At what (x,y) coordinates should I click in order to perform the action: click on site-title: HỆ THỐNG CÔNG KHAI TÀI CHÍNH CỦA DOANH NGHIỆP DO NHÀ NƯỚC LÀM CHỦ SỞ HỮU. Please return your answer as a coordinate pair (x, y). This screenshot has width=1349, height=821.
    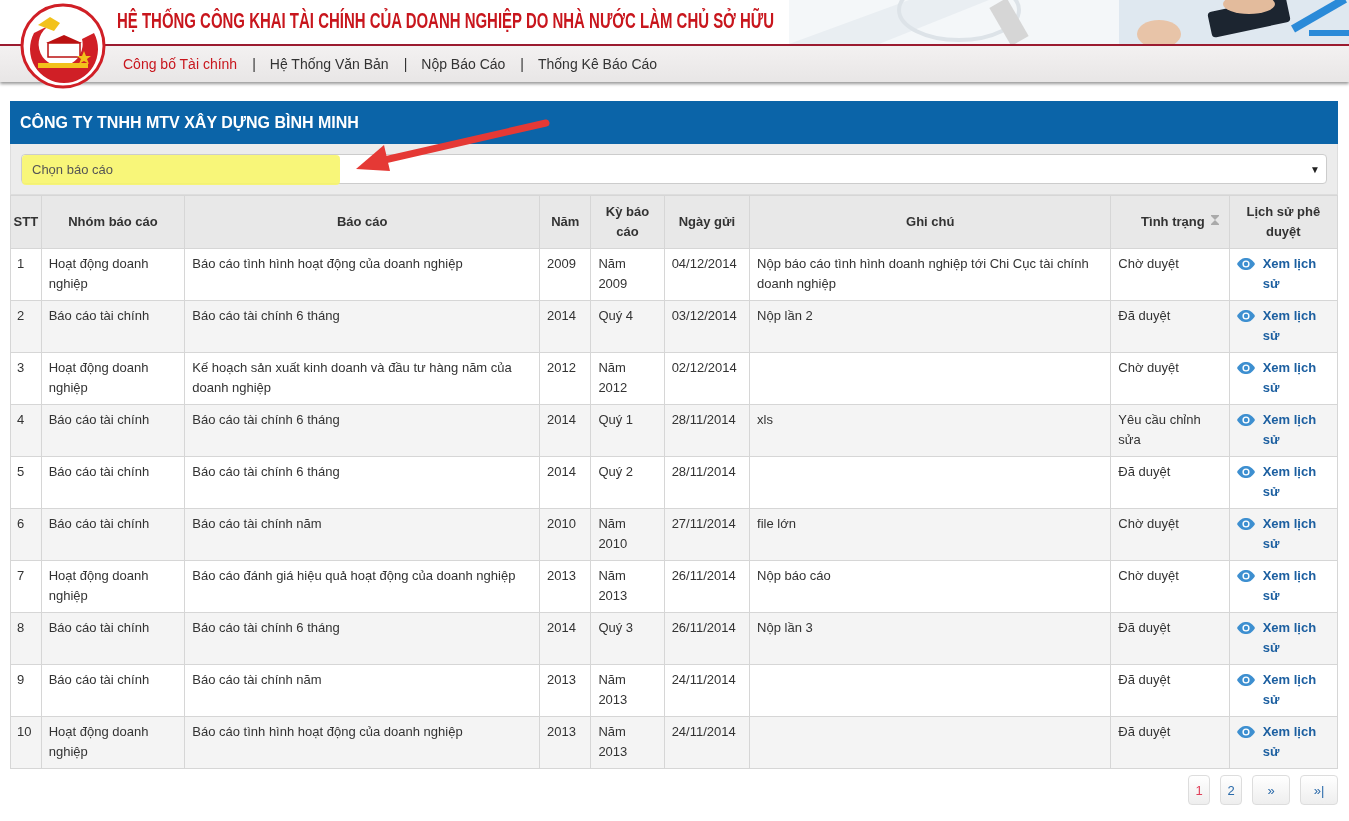
    Looking at the image, I should click on (446, 21).